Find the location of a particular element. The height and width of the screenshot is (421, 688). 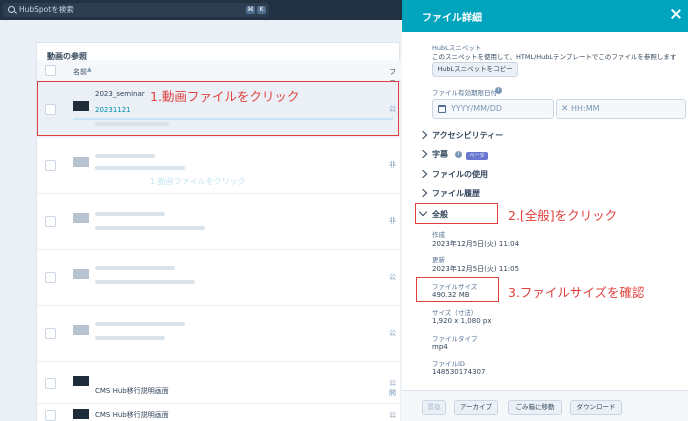

section-file-history: ファイル履歴 is located at coordinates (456, 193).